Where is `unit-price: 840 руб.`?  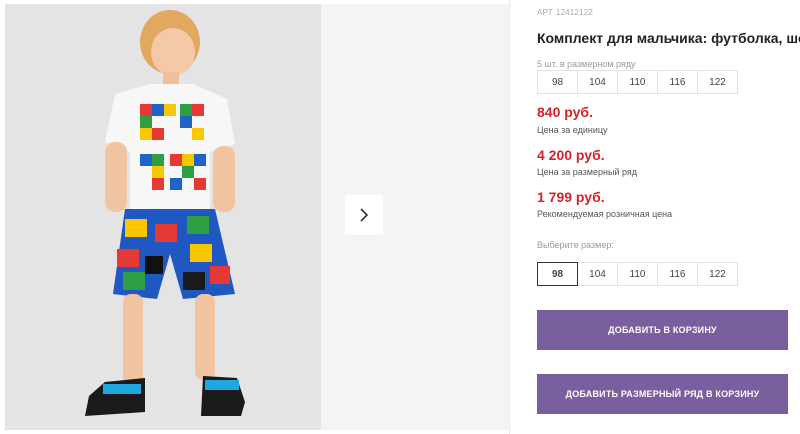 unit-price: 840 руб. is located at coordinates (565, 112).